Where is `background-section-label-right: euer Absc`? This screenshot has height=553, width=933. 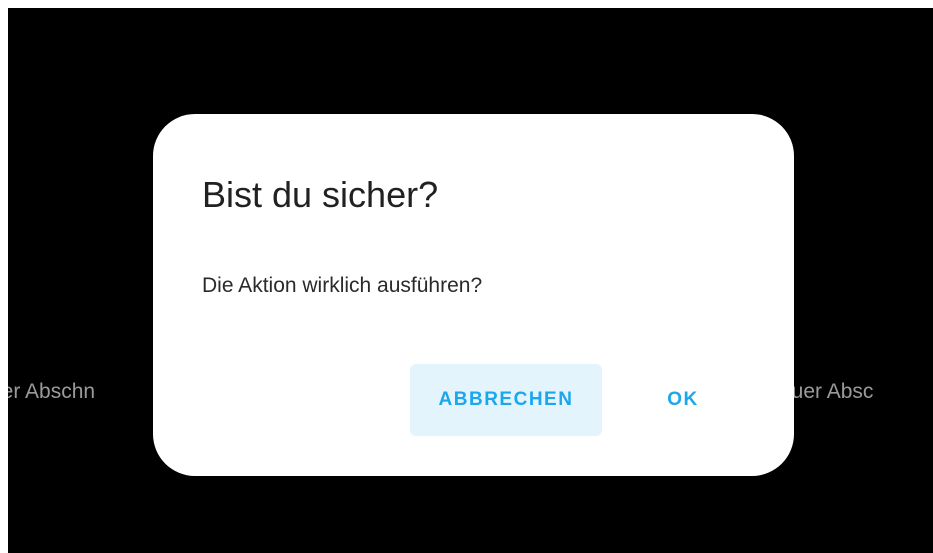 background-section-label-right: euer Absc is located at coordinates (827, 391).